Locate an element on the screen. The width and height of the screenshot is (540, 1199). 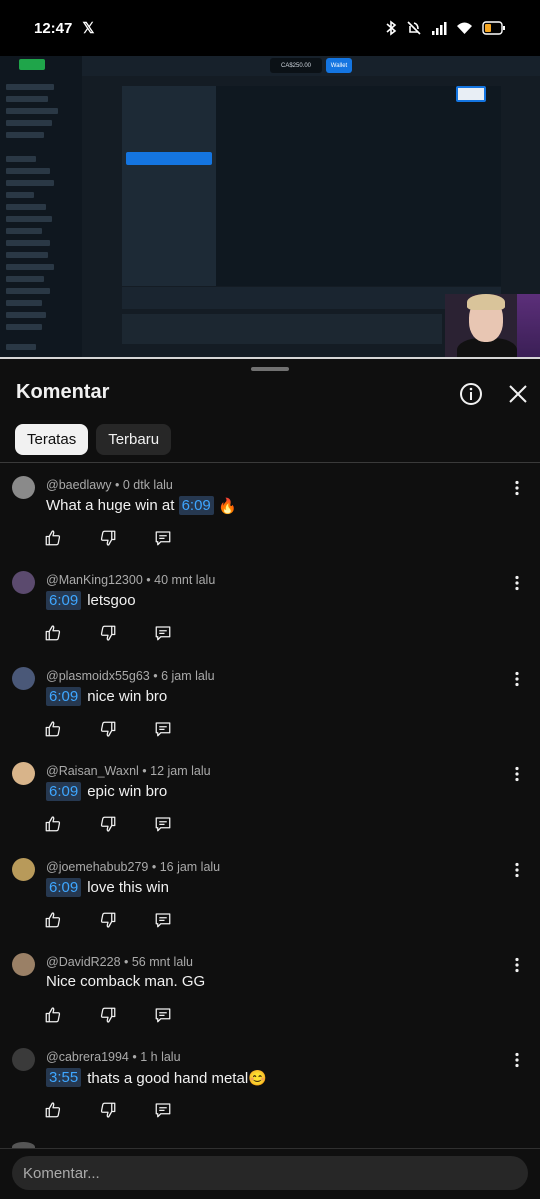
comment-meta: @DavidR228 • 56 mnt lalu is located at coordinates (120, 961).